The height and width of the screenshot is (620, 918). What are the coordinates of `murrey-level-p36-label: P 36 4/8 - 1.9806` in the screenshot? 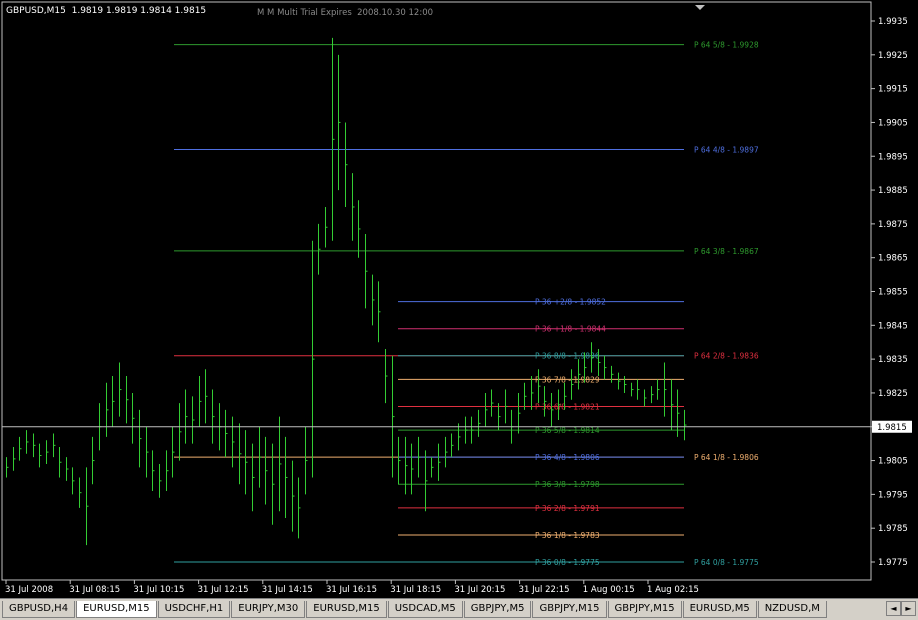 It's located at (567, 457).